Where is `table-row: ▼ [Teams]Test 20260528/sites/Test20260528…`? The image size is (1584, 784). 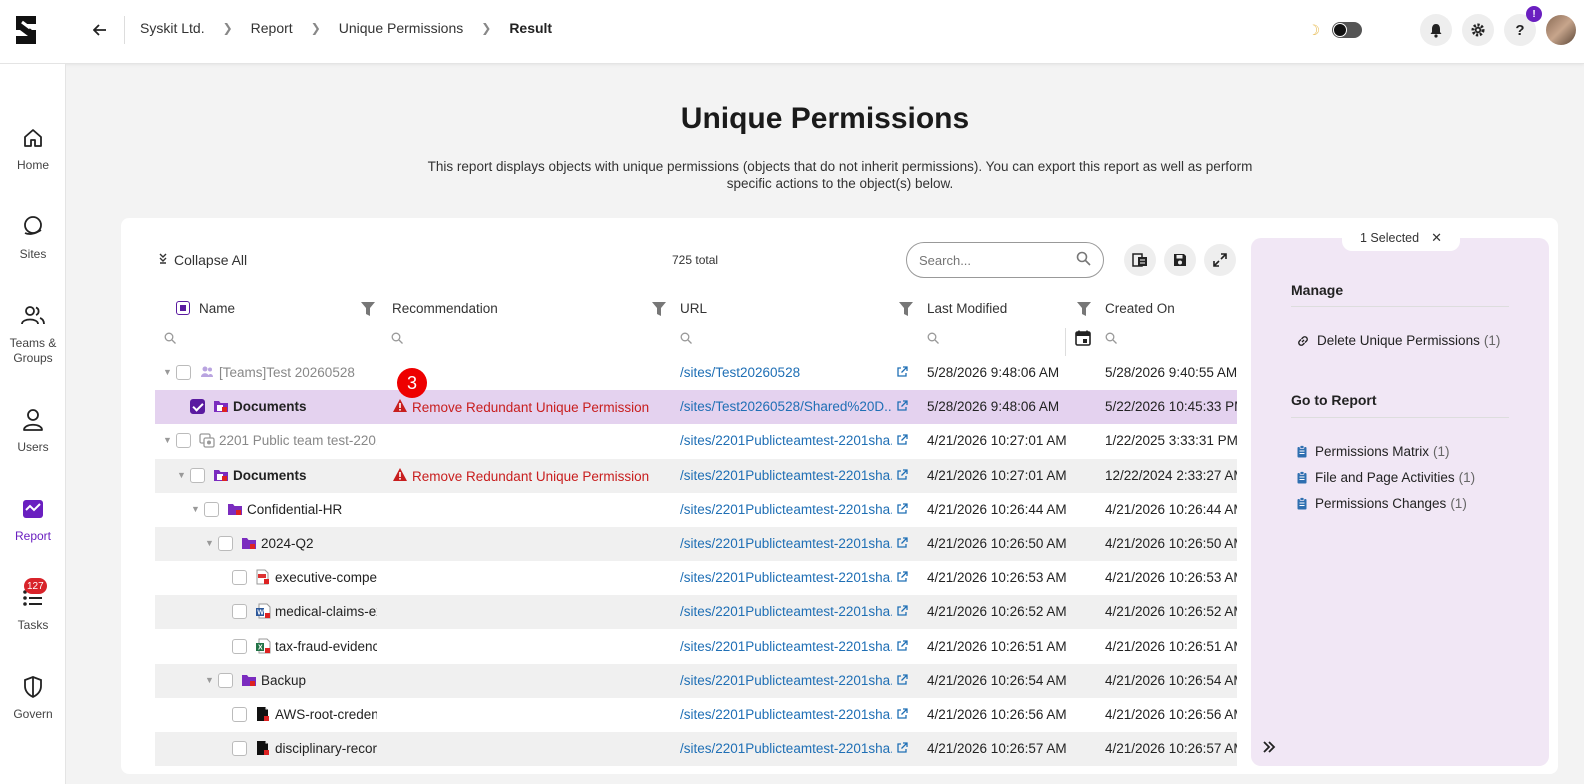 table-row: ▼ [Teams]Test 20260528/sites/Test20260528… is located at coordinates (696, 373).